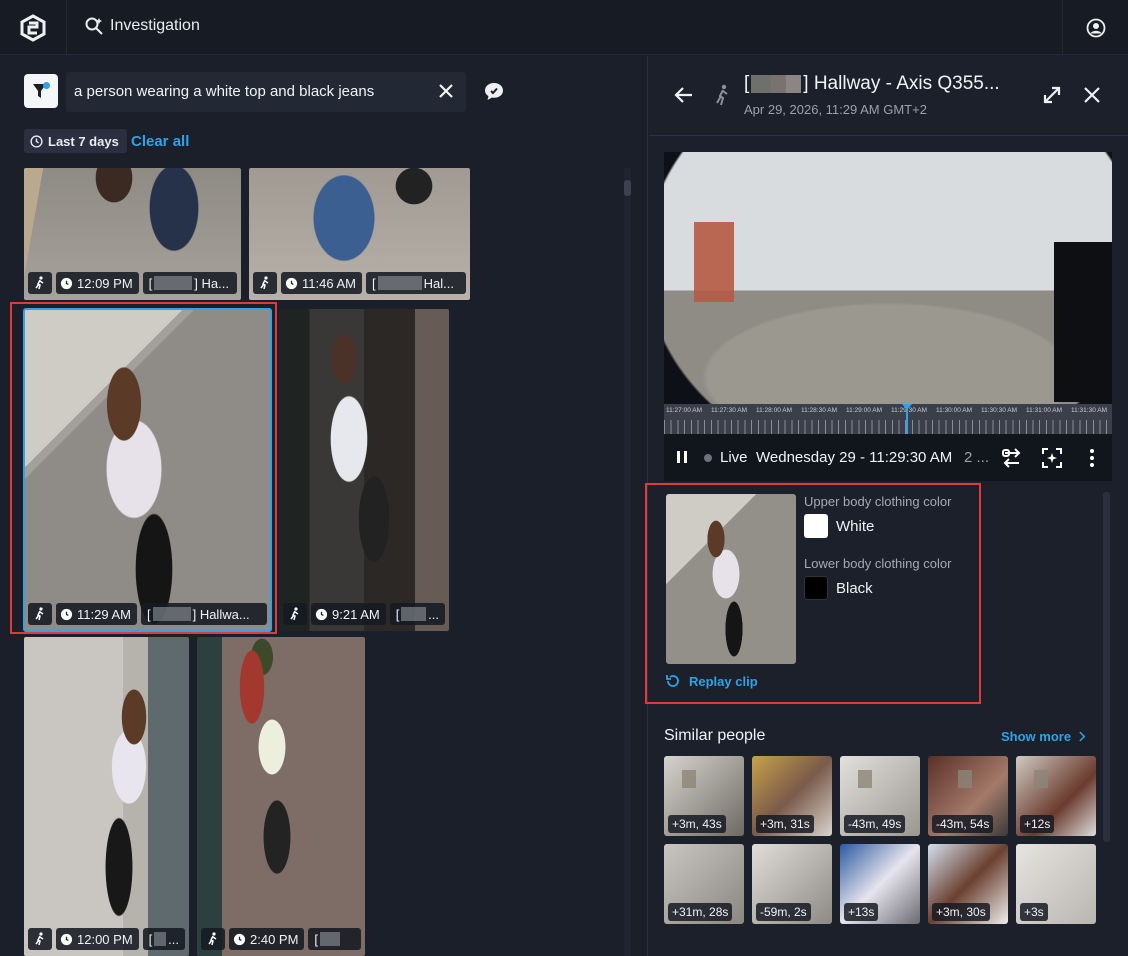 The height and width of the screenshot is (956, 1128). I want to click on app-logo, so click(33, 27).